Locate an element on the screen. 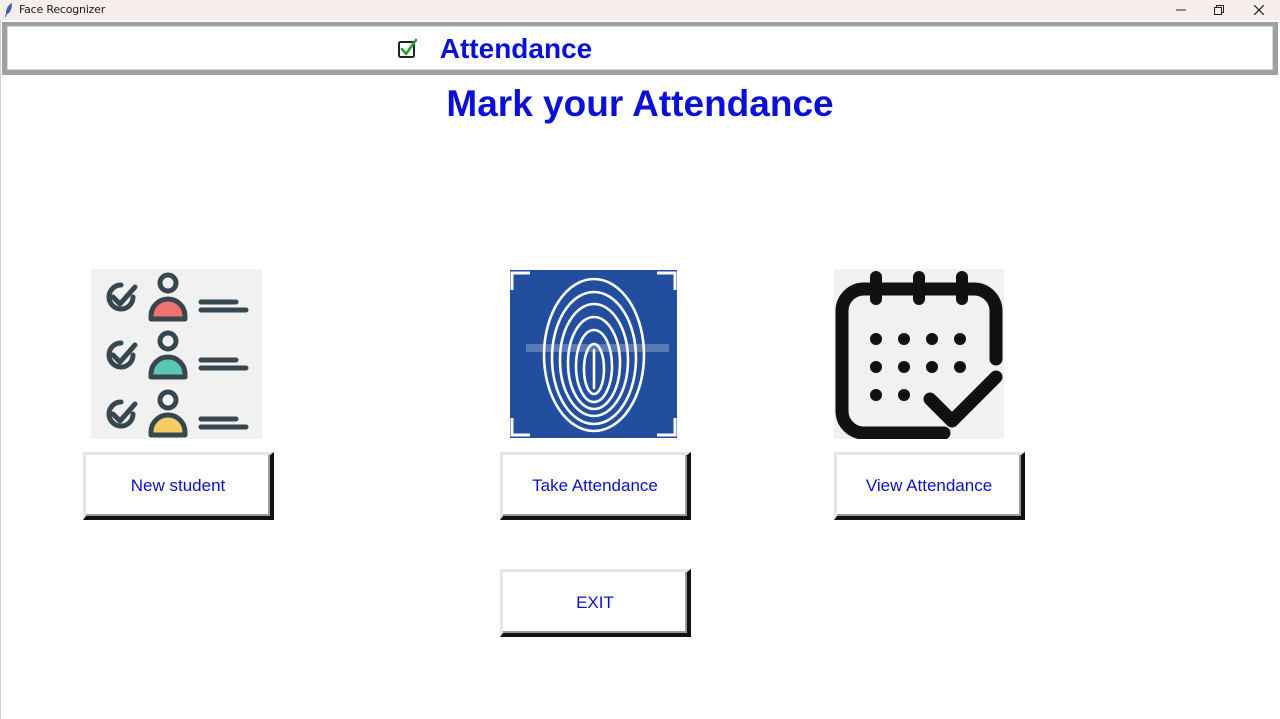 The width and height of the screenshot is (1280, 719). exit-button: EXIT is located at coordinates (595, 603).